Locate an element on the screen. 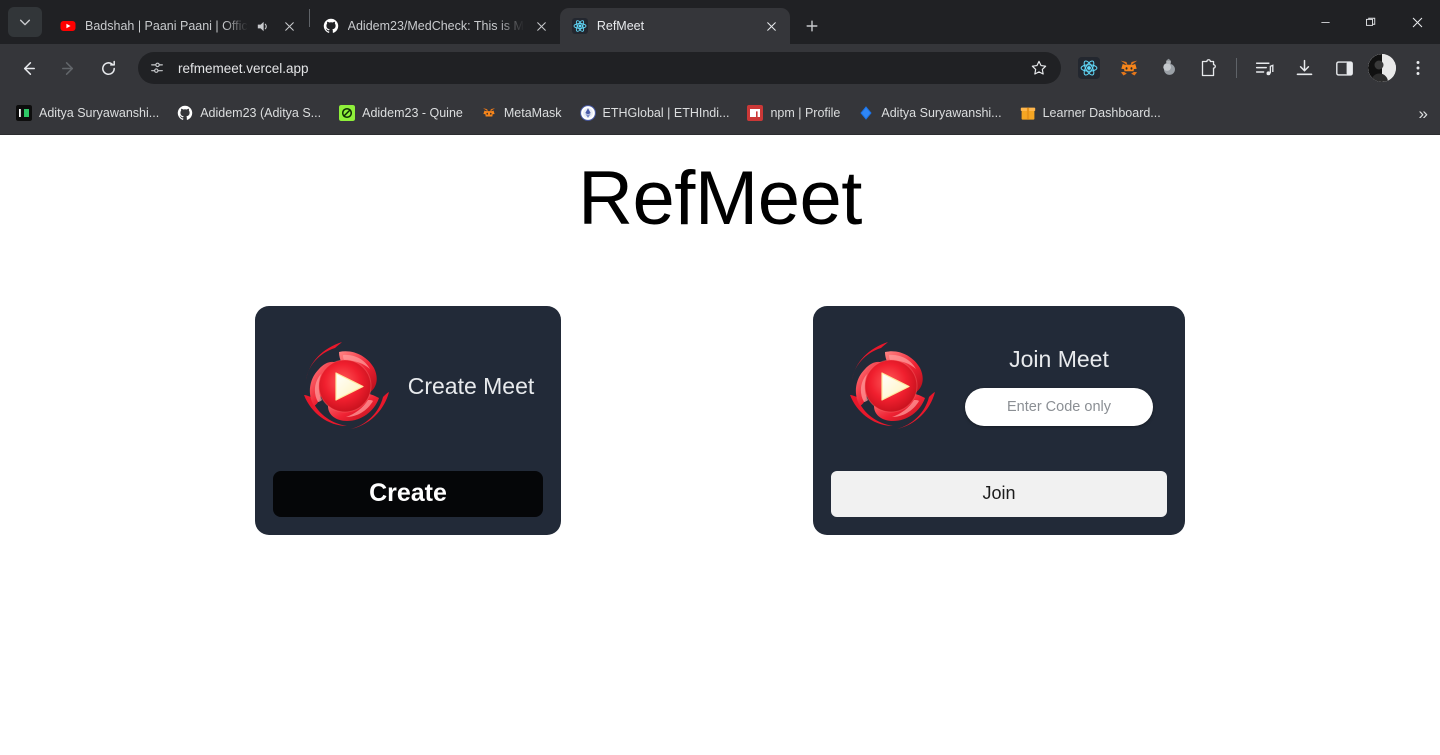 The width and height of the screenshot is (1440, 755). reload-button is located at coordinates (108, 68).